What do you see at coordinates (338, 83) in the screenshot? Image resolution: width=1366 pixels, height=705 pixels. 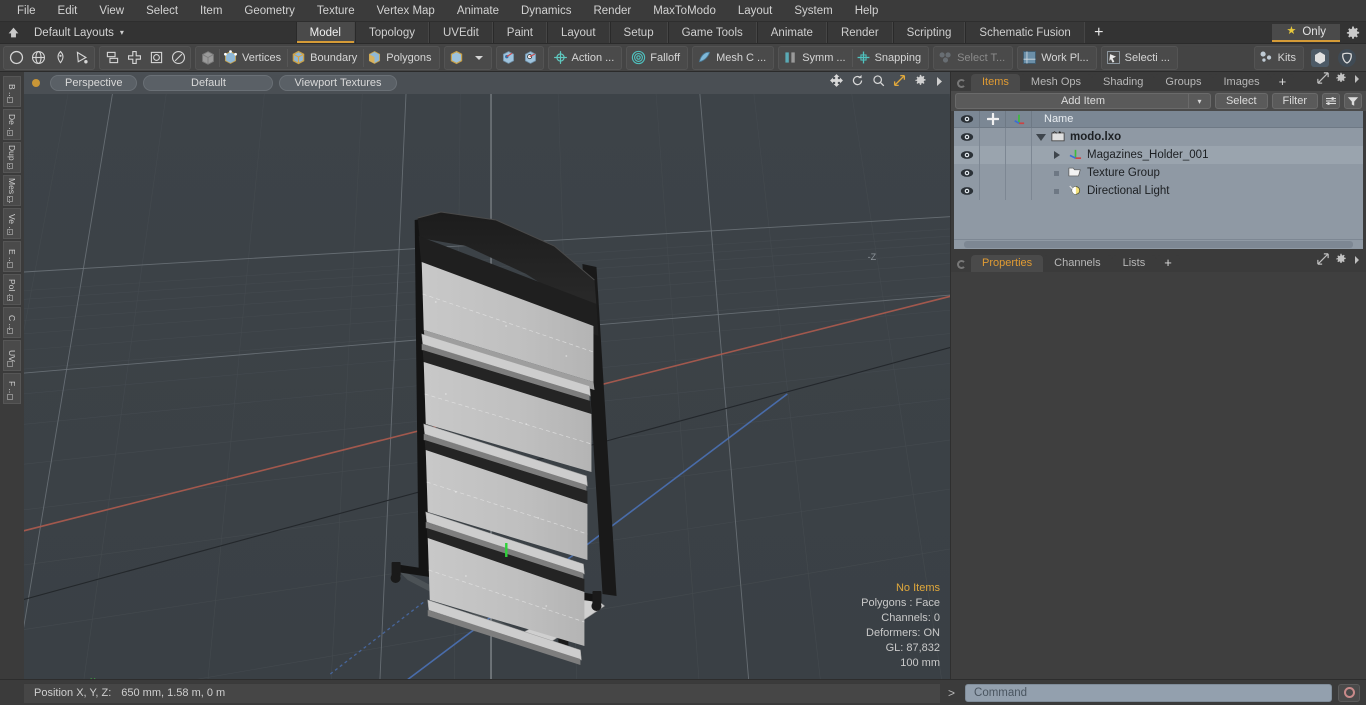 I see `viewport-display-mode: Viewport Textures` at bounding box center [338, 83].